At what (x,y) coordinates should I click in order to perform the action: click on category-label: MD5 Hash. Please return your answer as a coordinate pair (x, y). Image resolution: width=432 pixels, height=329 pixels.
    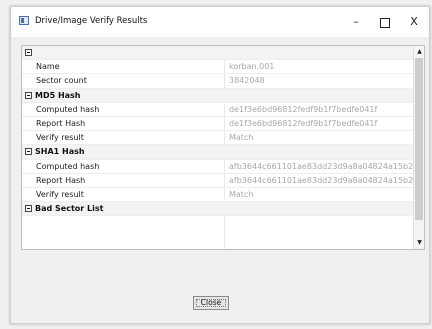
    Looking at the image, I should click on (58, 95).